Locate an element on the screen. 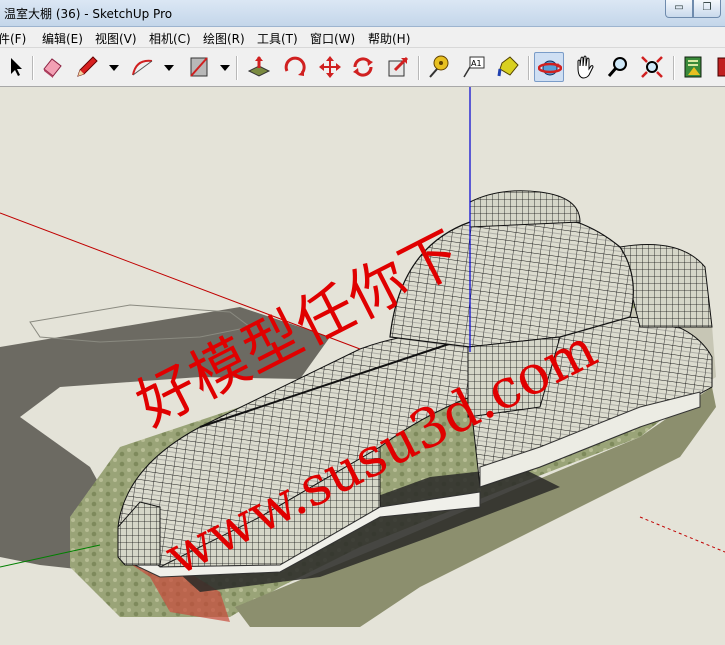 The image size is (725, 645). orbit-tool is located at coordinates (549, 67).